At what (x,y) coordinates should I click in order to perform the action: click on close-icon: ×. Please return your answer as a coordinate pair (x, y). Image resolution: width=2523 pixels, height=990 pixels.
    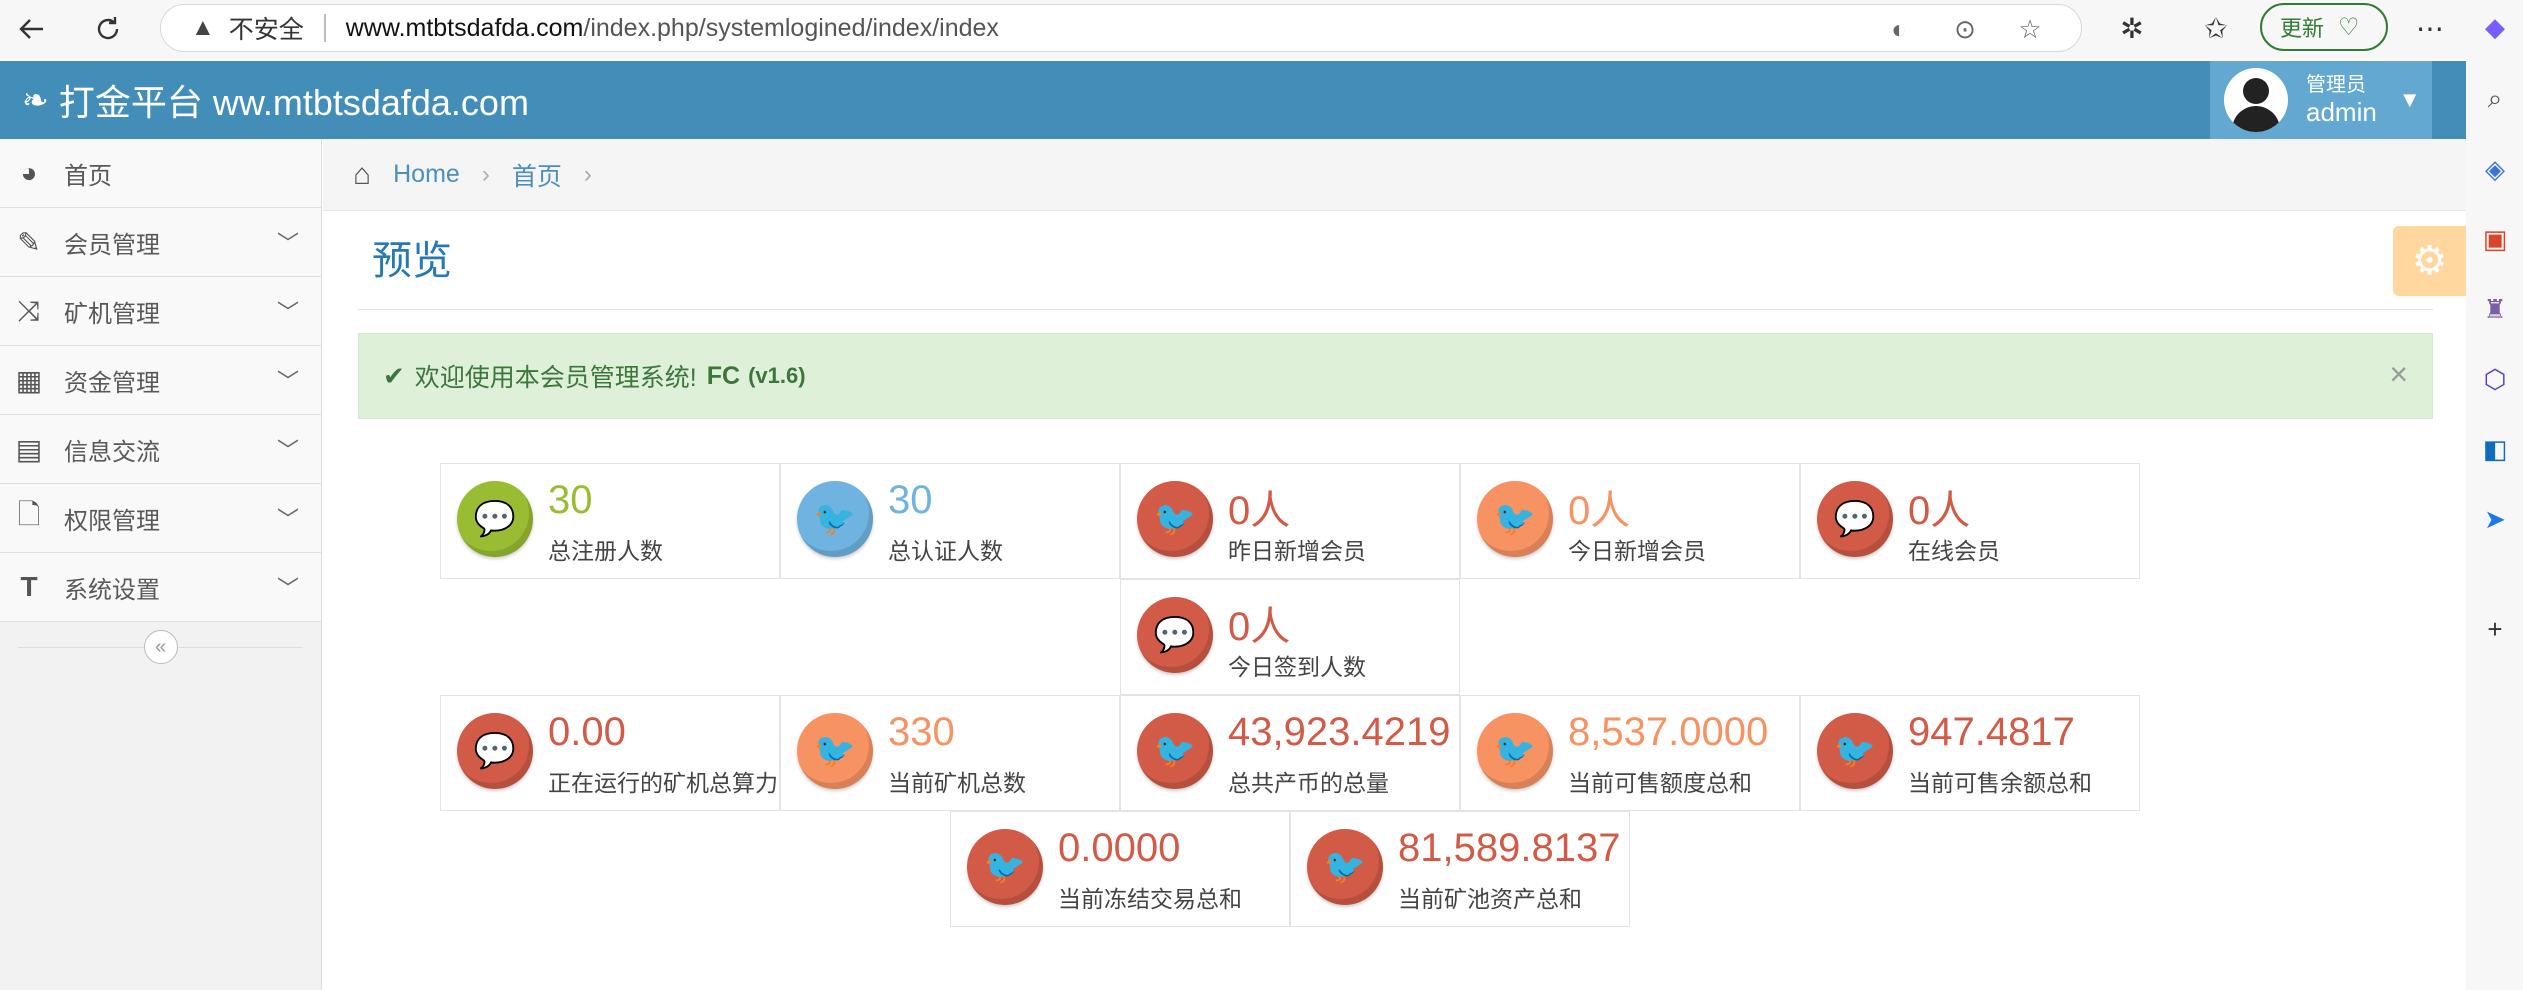
    Looking at the image, I should click on (2398, 374).